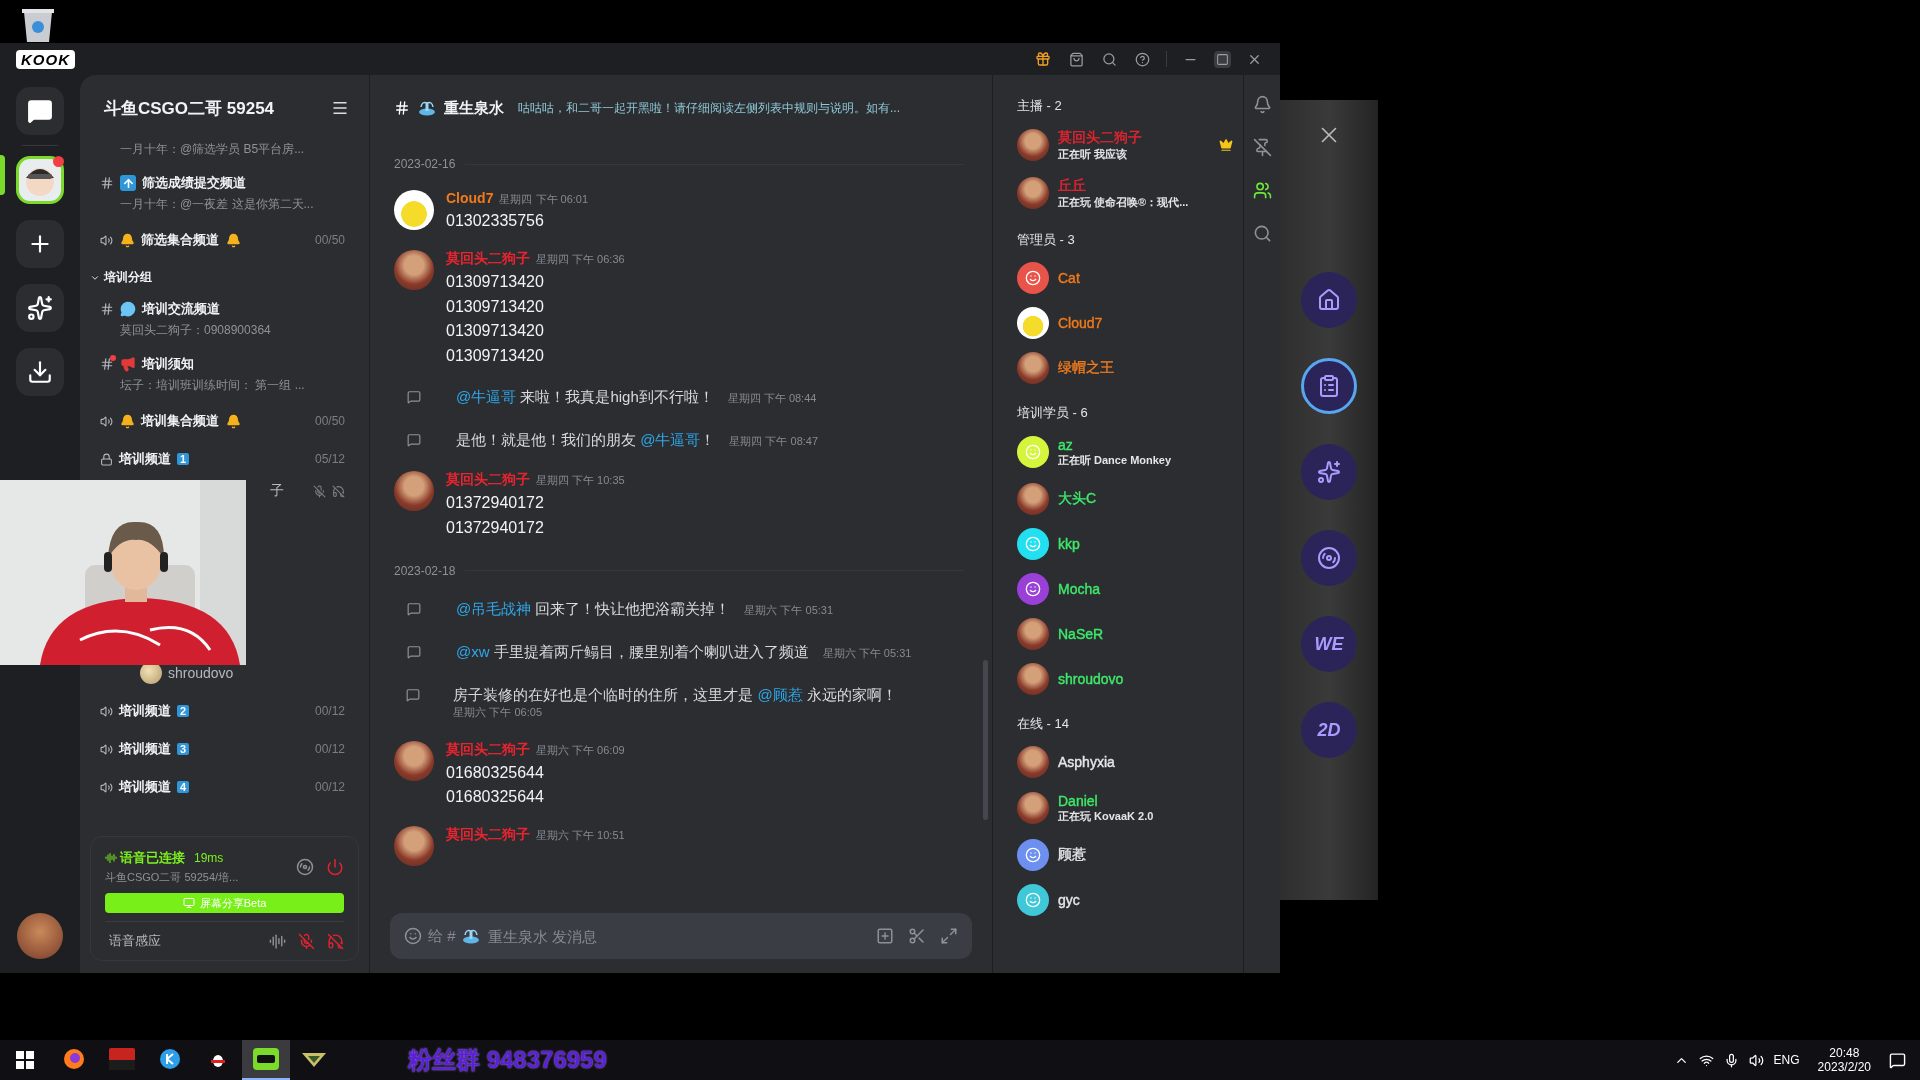 The width and height of the screenshot is (1920, 1080). What do you see at coordinates (222, 319) in the screenshot?
I see `channel-item: 培训交流频道 莫回头二狗子：0908900364` at bounding box center [222, 319].